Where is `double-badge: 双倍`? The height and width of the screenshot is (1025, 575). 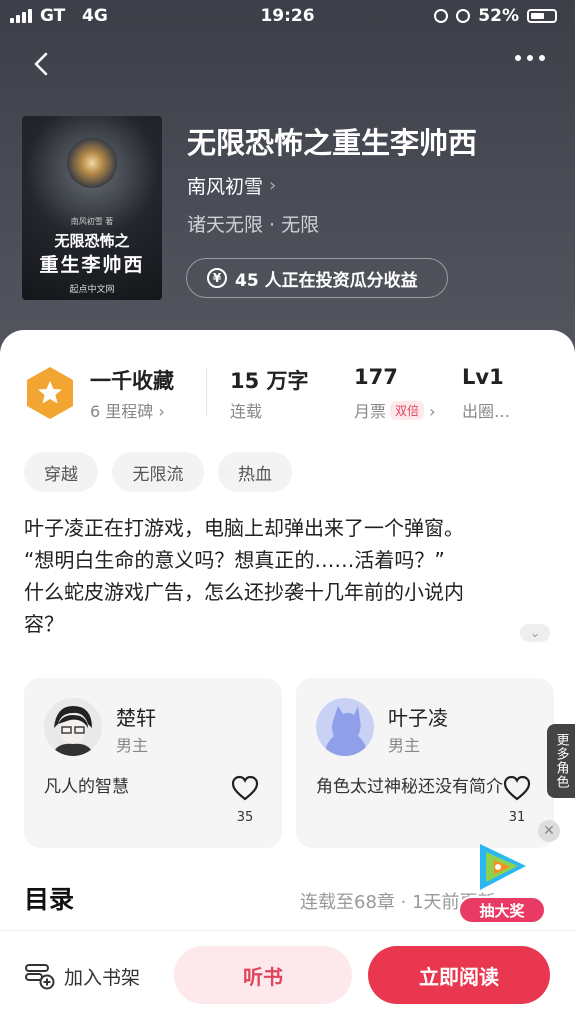 double-badge: 双倍 is located at coordinates (407, 410).